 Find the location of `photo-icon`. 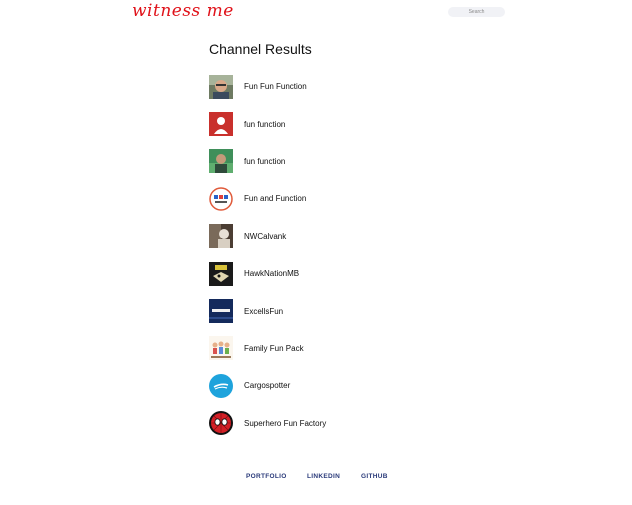

photo-icon is located at coordinates (221, 236).